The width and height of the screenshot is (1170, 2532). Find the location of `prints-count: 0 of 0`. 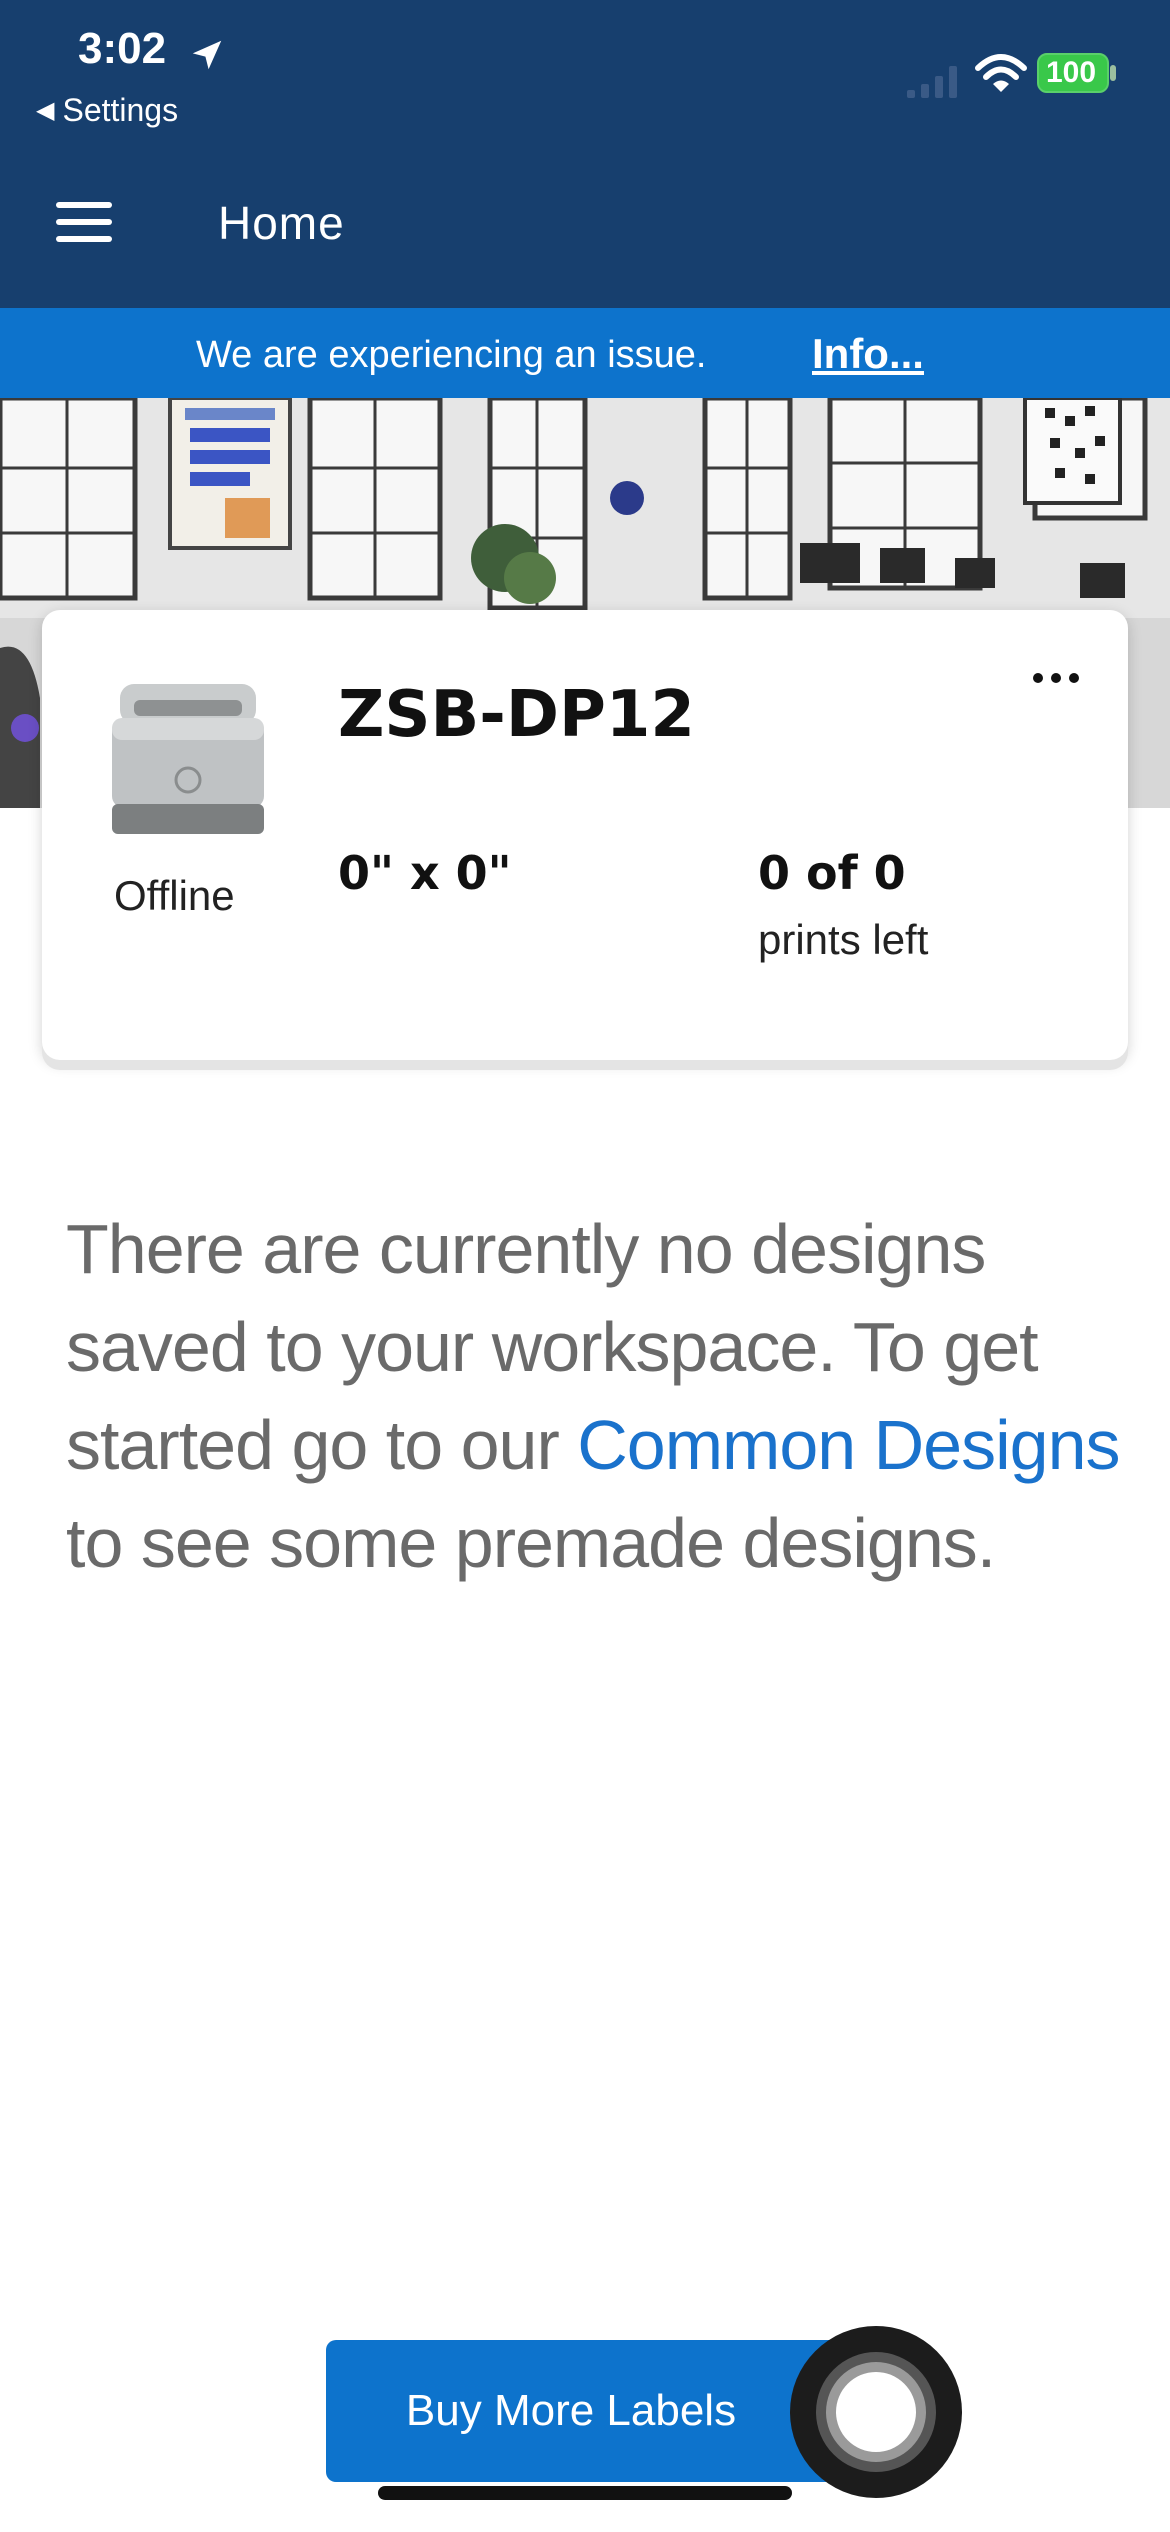

prints-count: 0 of 0 is located at coordinates (832, 873).